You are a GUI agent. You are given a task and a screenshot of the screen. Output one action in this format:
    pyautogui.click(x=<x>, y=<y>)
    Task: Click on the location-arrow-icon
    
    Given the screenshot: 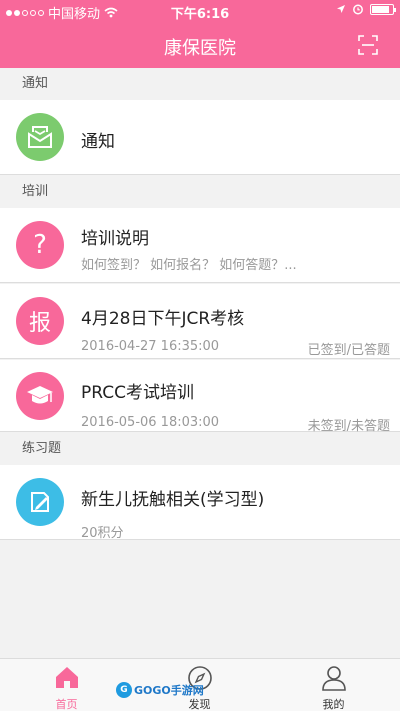 What is the action you would take?
    pyautogui.click(x=341, y=9)
    